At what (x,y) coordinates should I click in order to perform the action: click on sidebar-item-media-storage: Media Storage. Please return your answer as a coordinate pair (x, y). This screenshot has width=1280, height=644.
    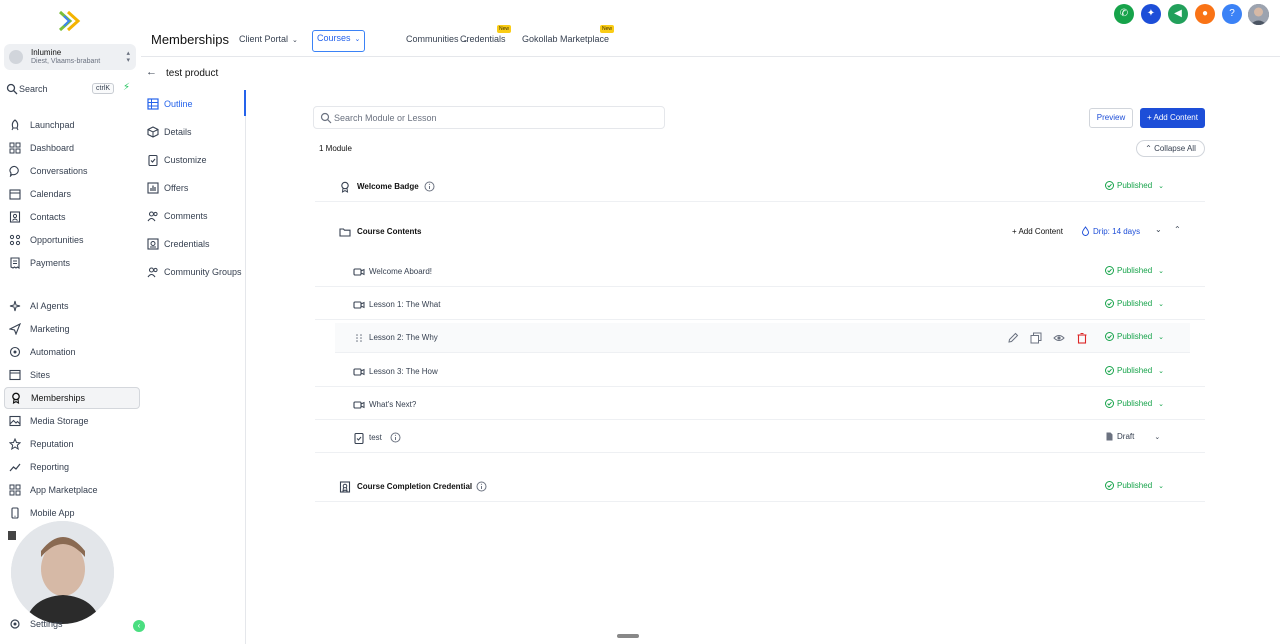
    Looking at the image, I should click on (72, 421).